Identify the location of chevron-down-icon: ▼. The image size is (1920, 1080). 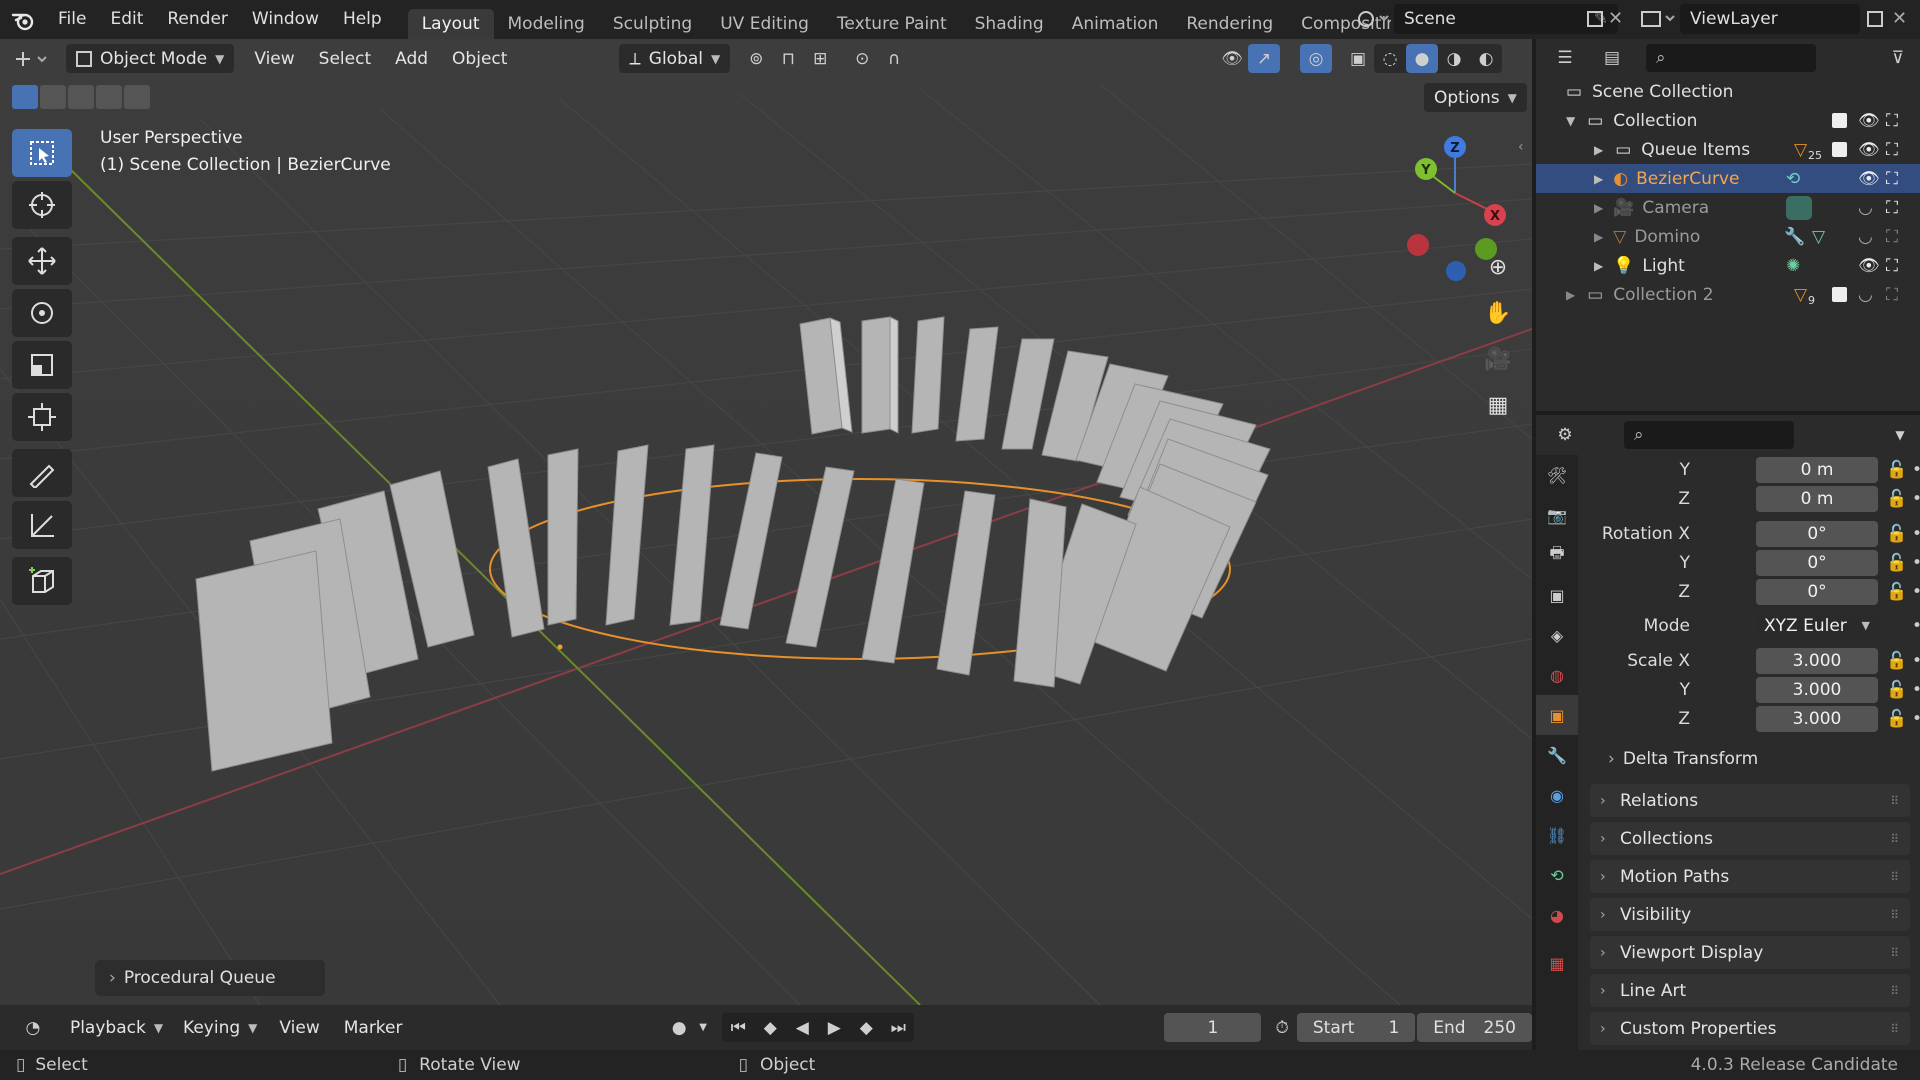
(1900, 435).